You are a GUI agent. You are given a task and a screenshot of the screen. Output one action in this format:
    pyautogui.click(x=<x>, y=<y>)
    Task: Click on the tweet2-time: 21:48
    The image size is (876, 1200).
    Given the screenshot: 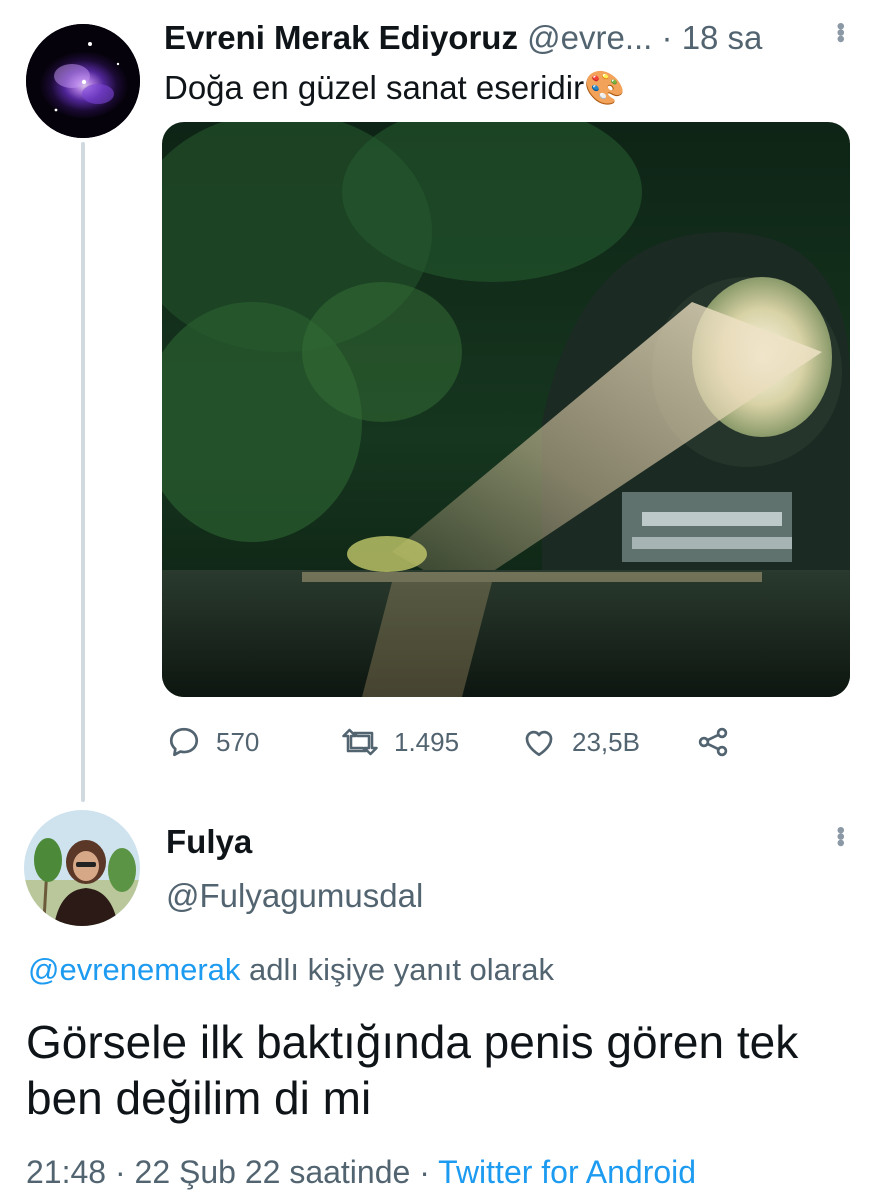 What is the action you would take?
    pyautogui.click(x=66, y=1172)
    